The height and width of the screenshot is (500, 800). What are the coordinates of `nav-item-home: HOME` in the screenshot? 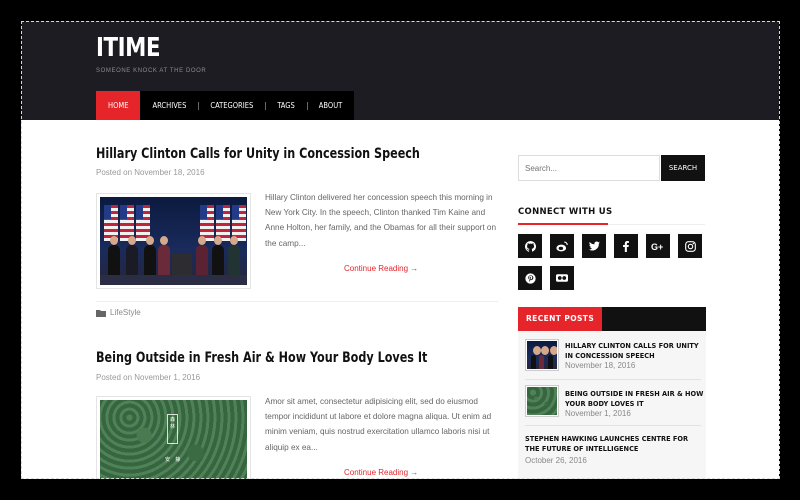 It's located at (118, 105).